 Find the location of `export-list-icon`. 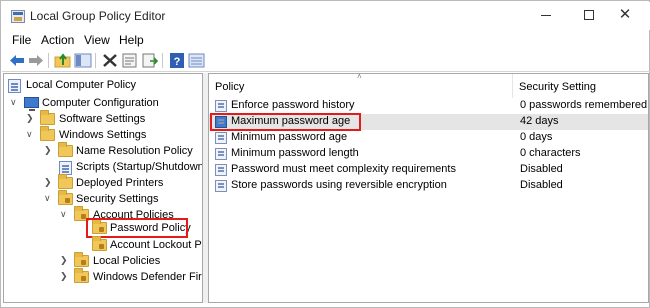

export-list-icon is located at coordinates (150, 60).